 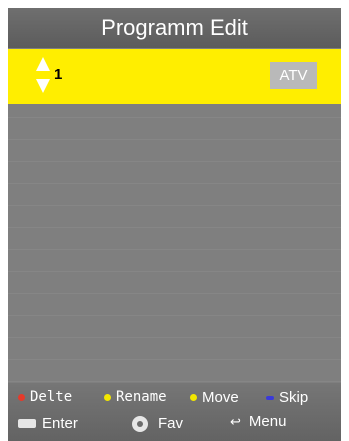 I want to click on skip-label: Skip, so click(x=294, y=397).